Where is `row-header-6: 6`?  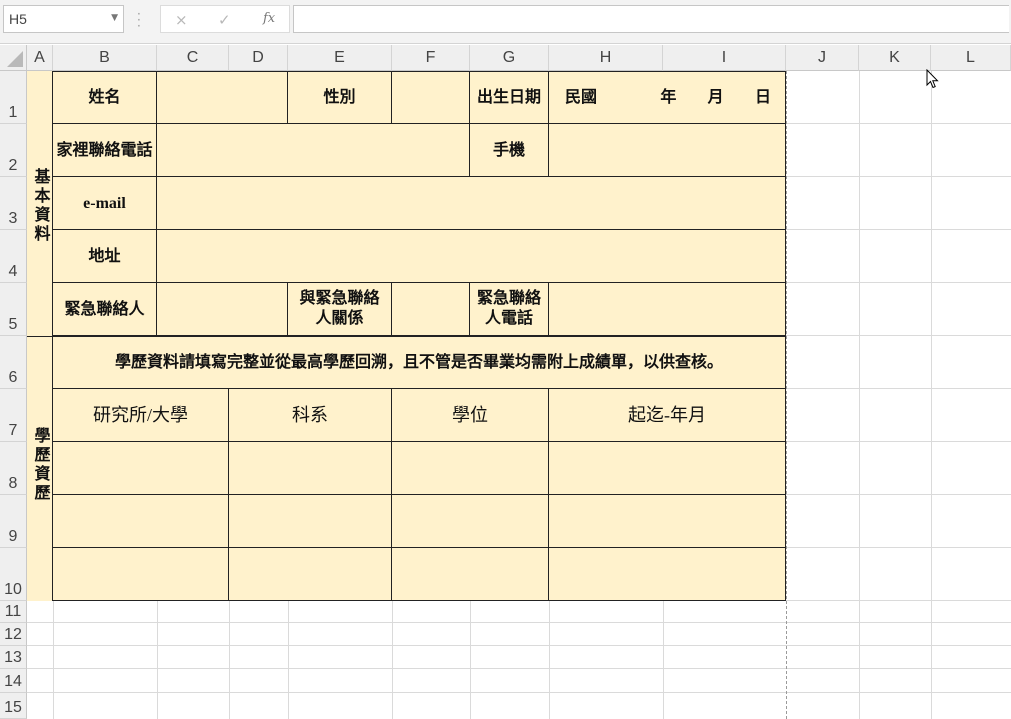
row-header-6: 6 is located at coordinates (13, 362).